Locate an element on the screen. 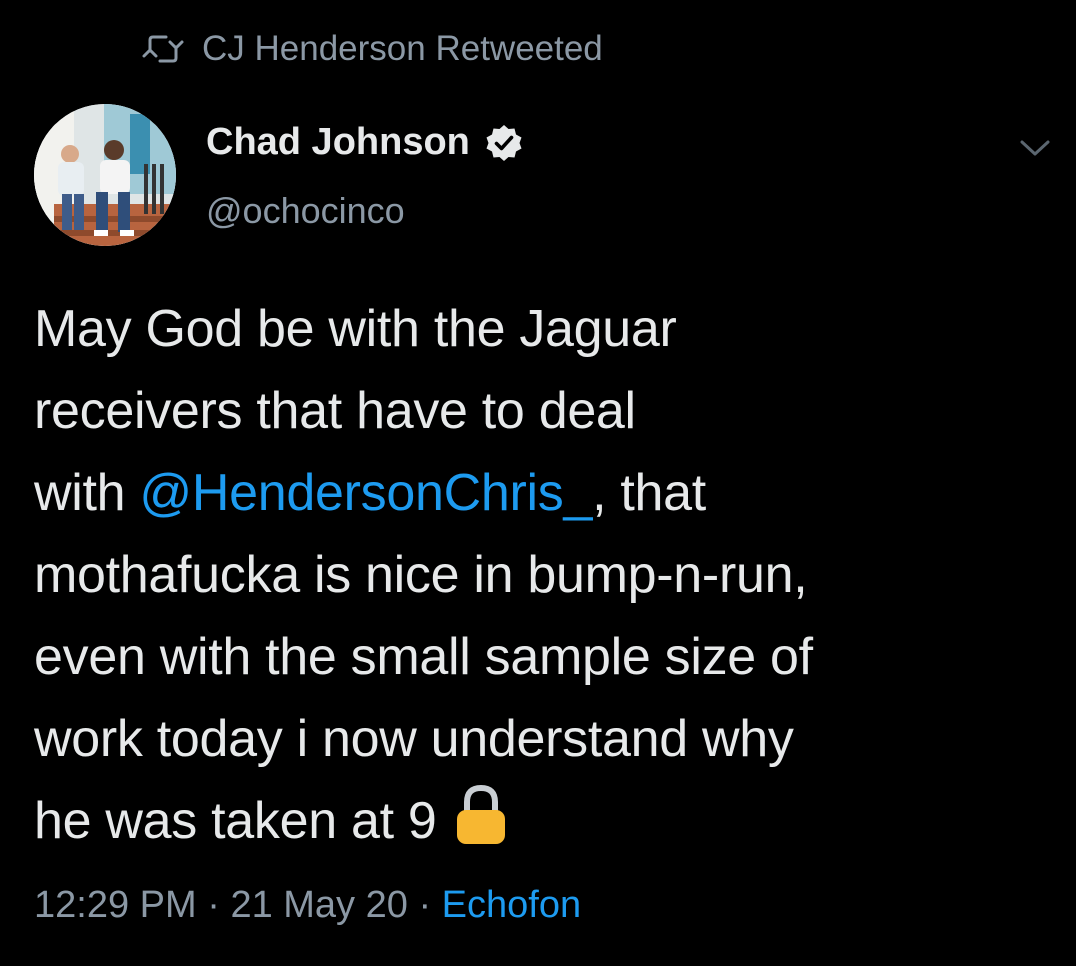 This screenshot has height=966, width=1076. lock-icon is located at coordinates (481, 815).